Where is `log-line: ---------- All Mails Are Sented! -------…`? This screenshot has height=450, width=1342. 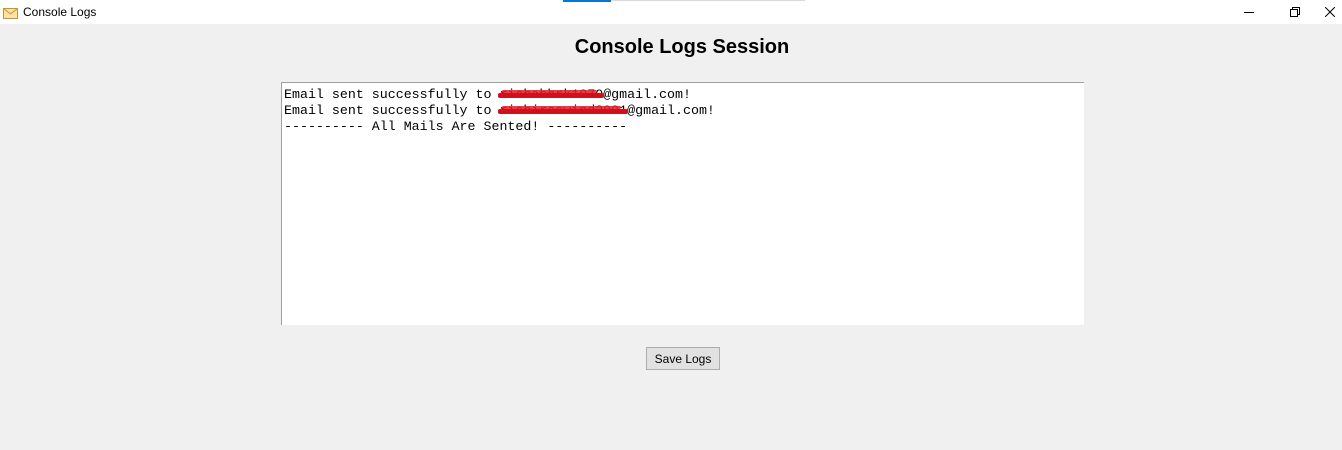
log-line: ---------- All Mails Are Sented! -------… is located at coordinates (456, 126).